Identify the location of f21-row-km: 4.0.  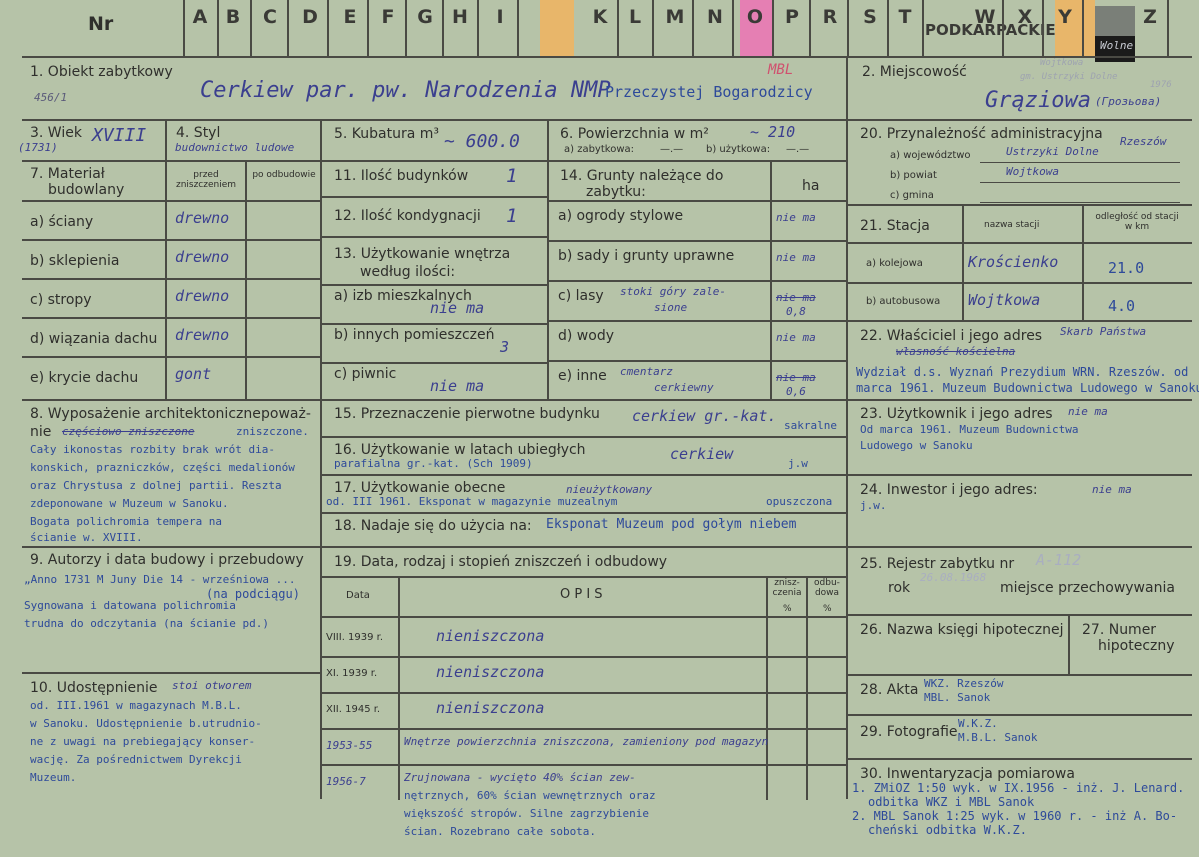
(1121, 306).